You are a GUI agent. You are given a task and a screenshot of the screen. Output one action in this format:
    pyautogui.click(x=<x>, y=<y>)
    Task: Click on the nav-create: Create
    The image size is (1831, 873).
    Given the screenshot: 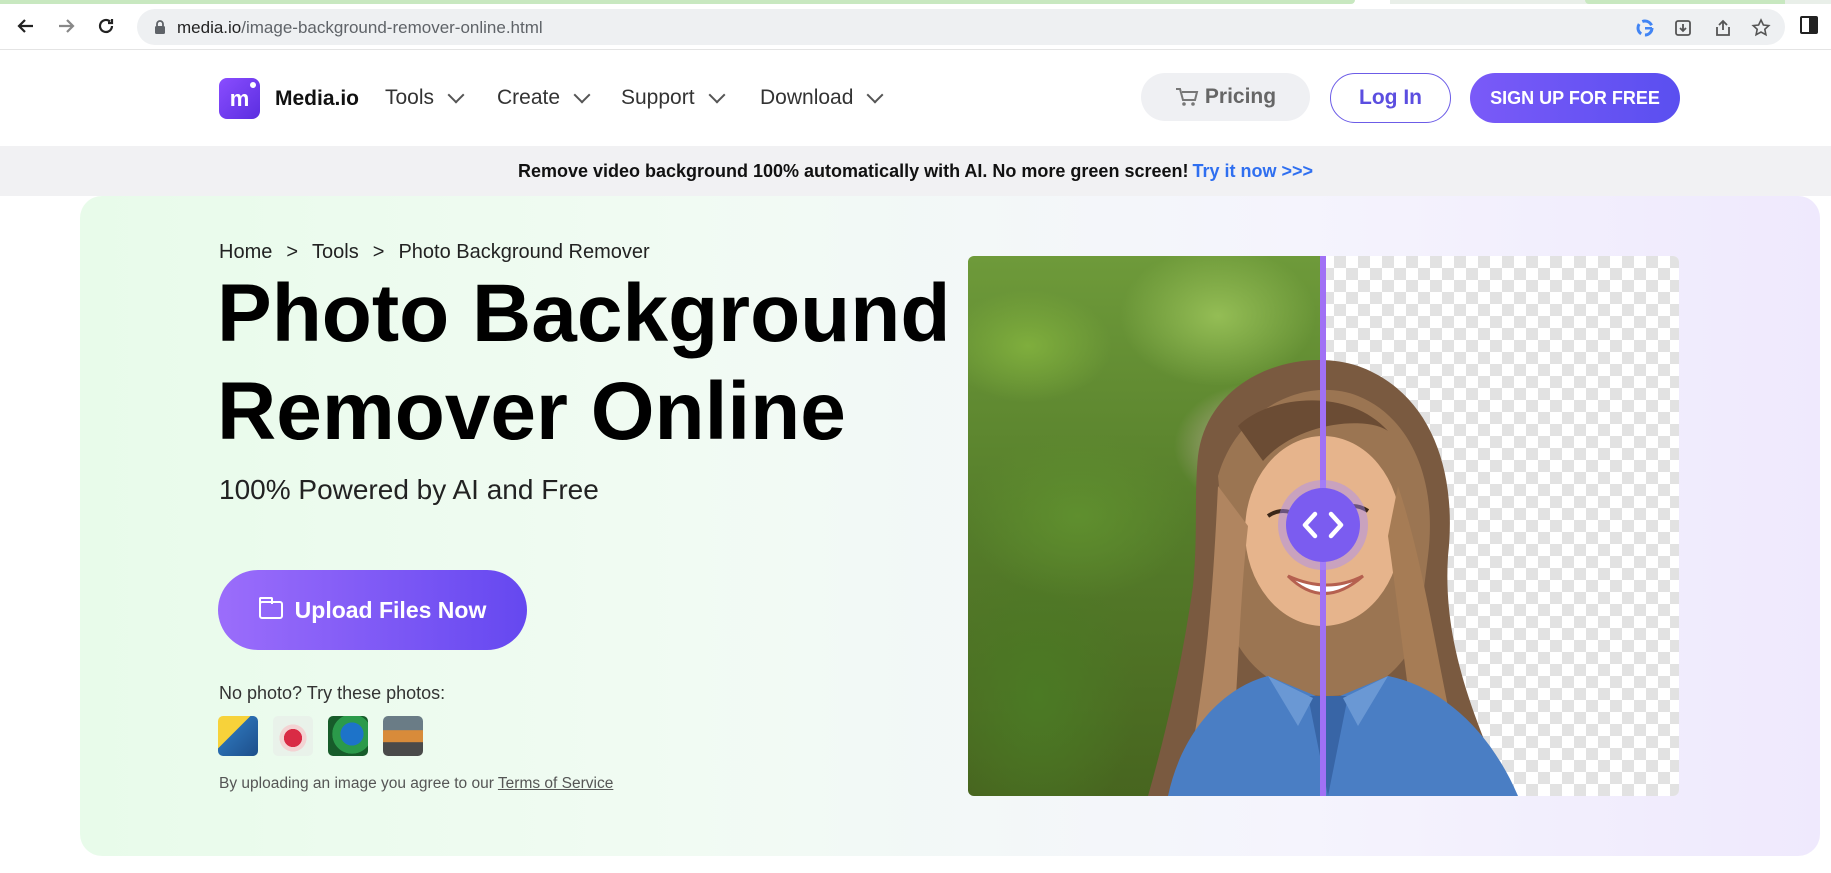 What is the action you would take?
    pyautogui.click(x=544, y=98)
    